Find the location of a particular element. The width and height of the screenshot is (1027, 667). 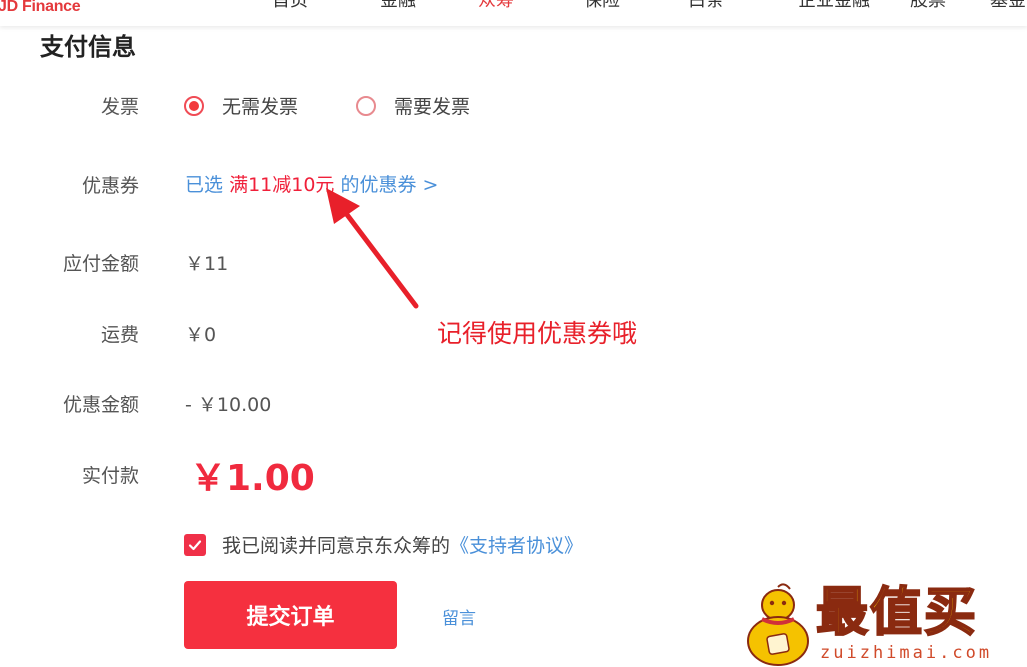

shipping-label: 运费 is located at coordinates (119, 335).